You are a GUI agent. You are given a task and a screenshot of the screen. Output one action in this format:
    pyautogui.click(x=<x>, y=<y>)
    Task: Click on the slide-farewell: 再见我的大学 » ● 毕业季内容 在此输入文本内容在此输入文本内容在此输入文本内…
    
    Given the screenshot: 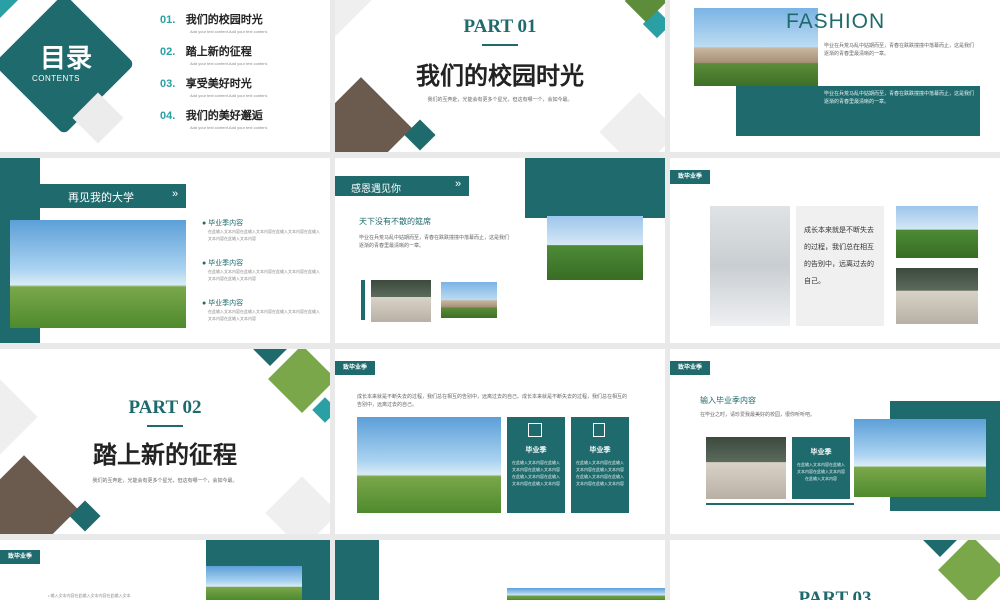 What is the action you would take?
    pyautogui.click(x=165, y=250)
    